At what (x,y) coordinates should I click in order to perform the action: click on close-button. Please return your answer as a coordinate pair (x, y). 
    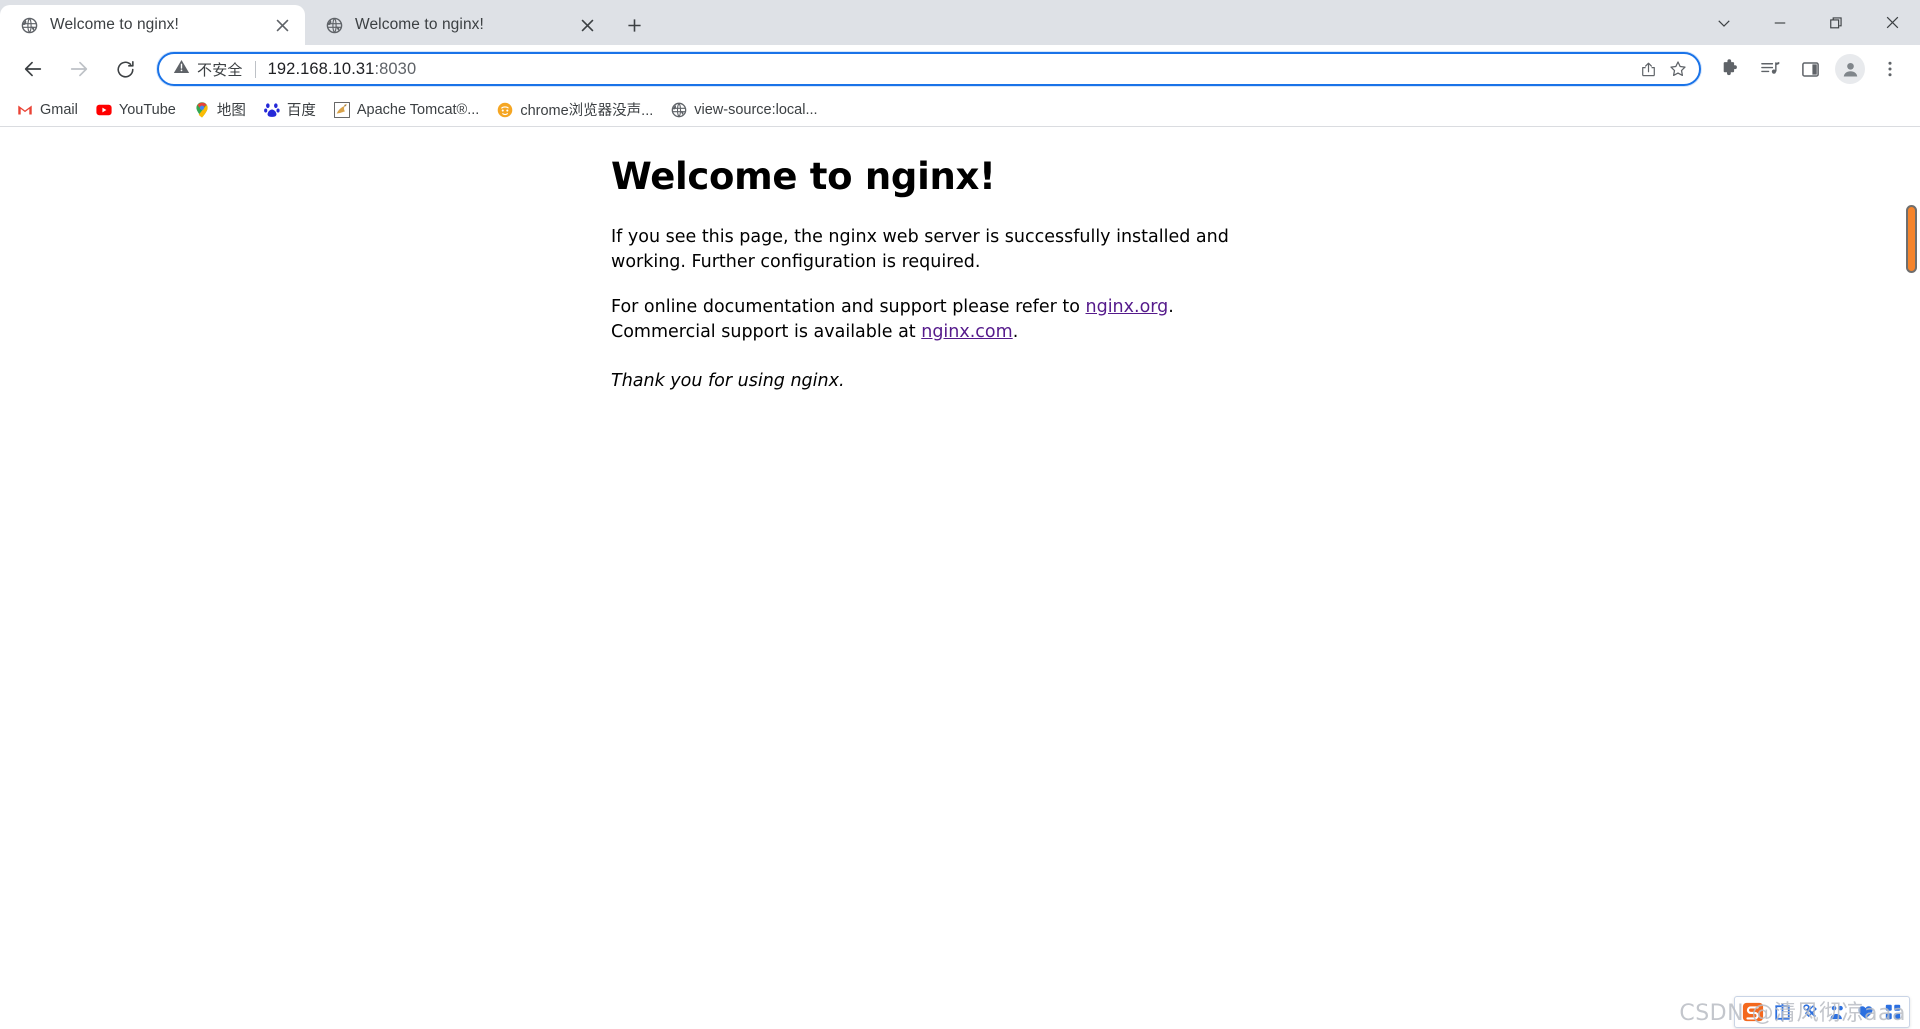
    Looking at the image, I should click on (1892, 22).